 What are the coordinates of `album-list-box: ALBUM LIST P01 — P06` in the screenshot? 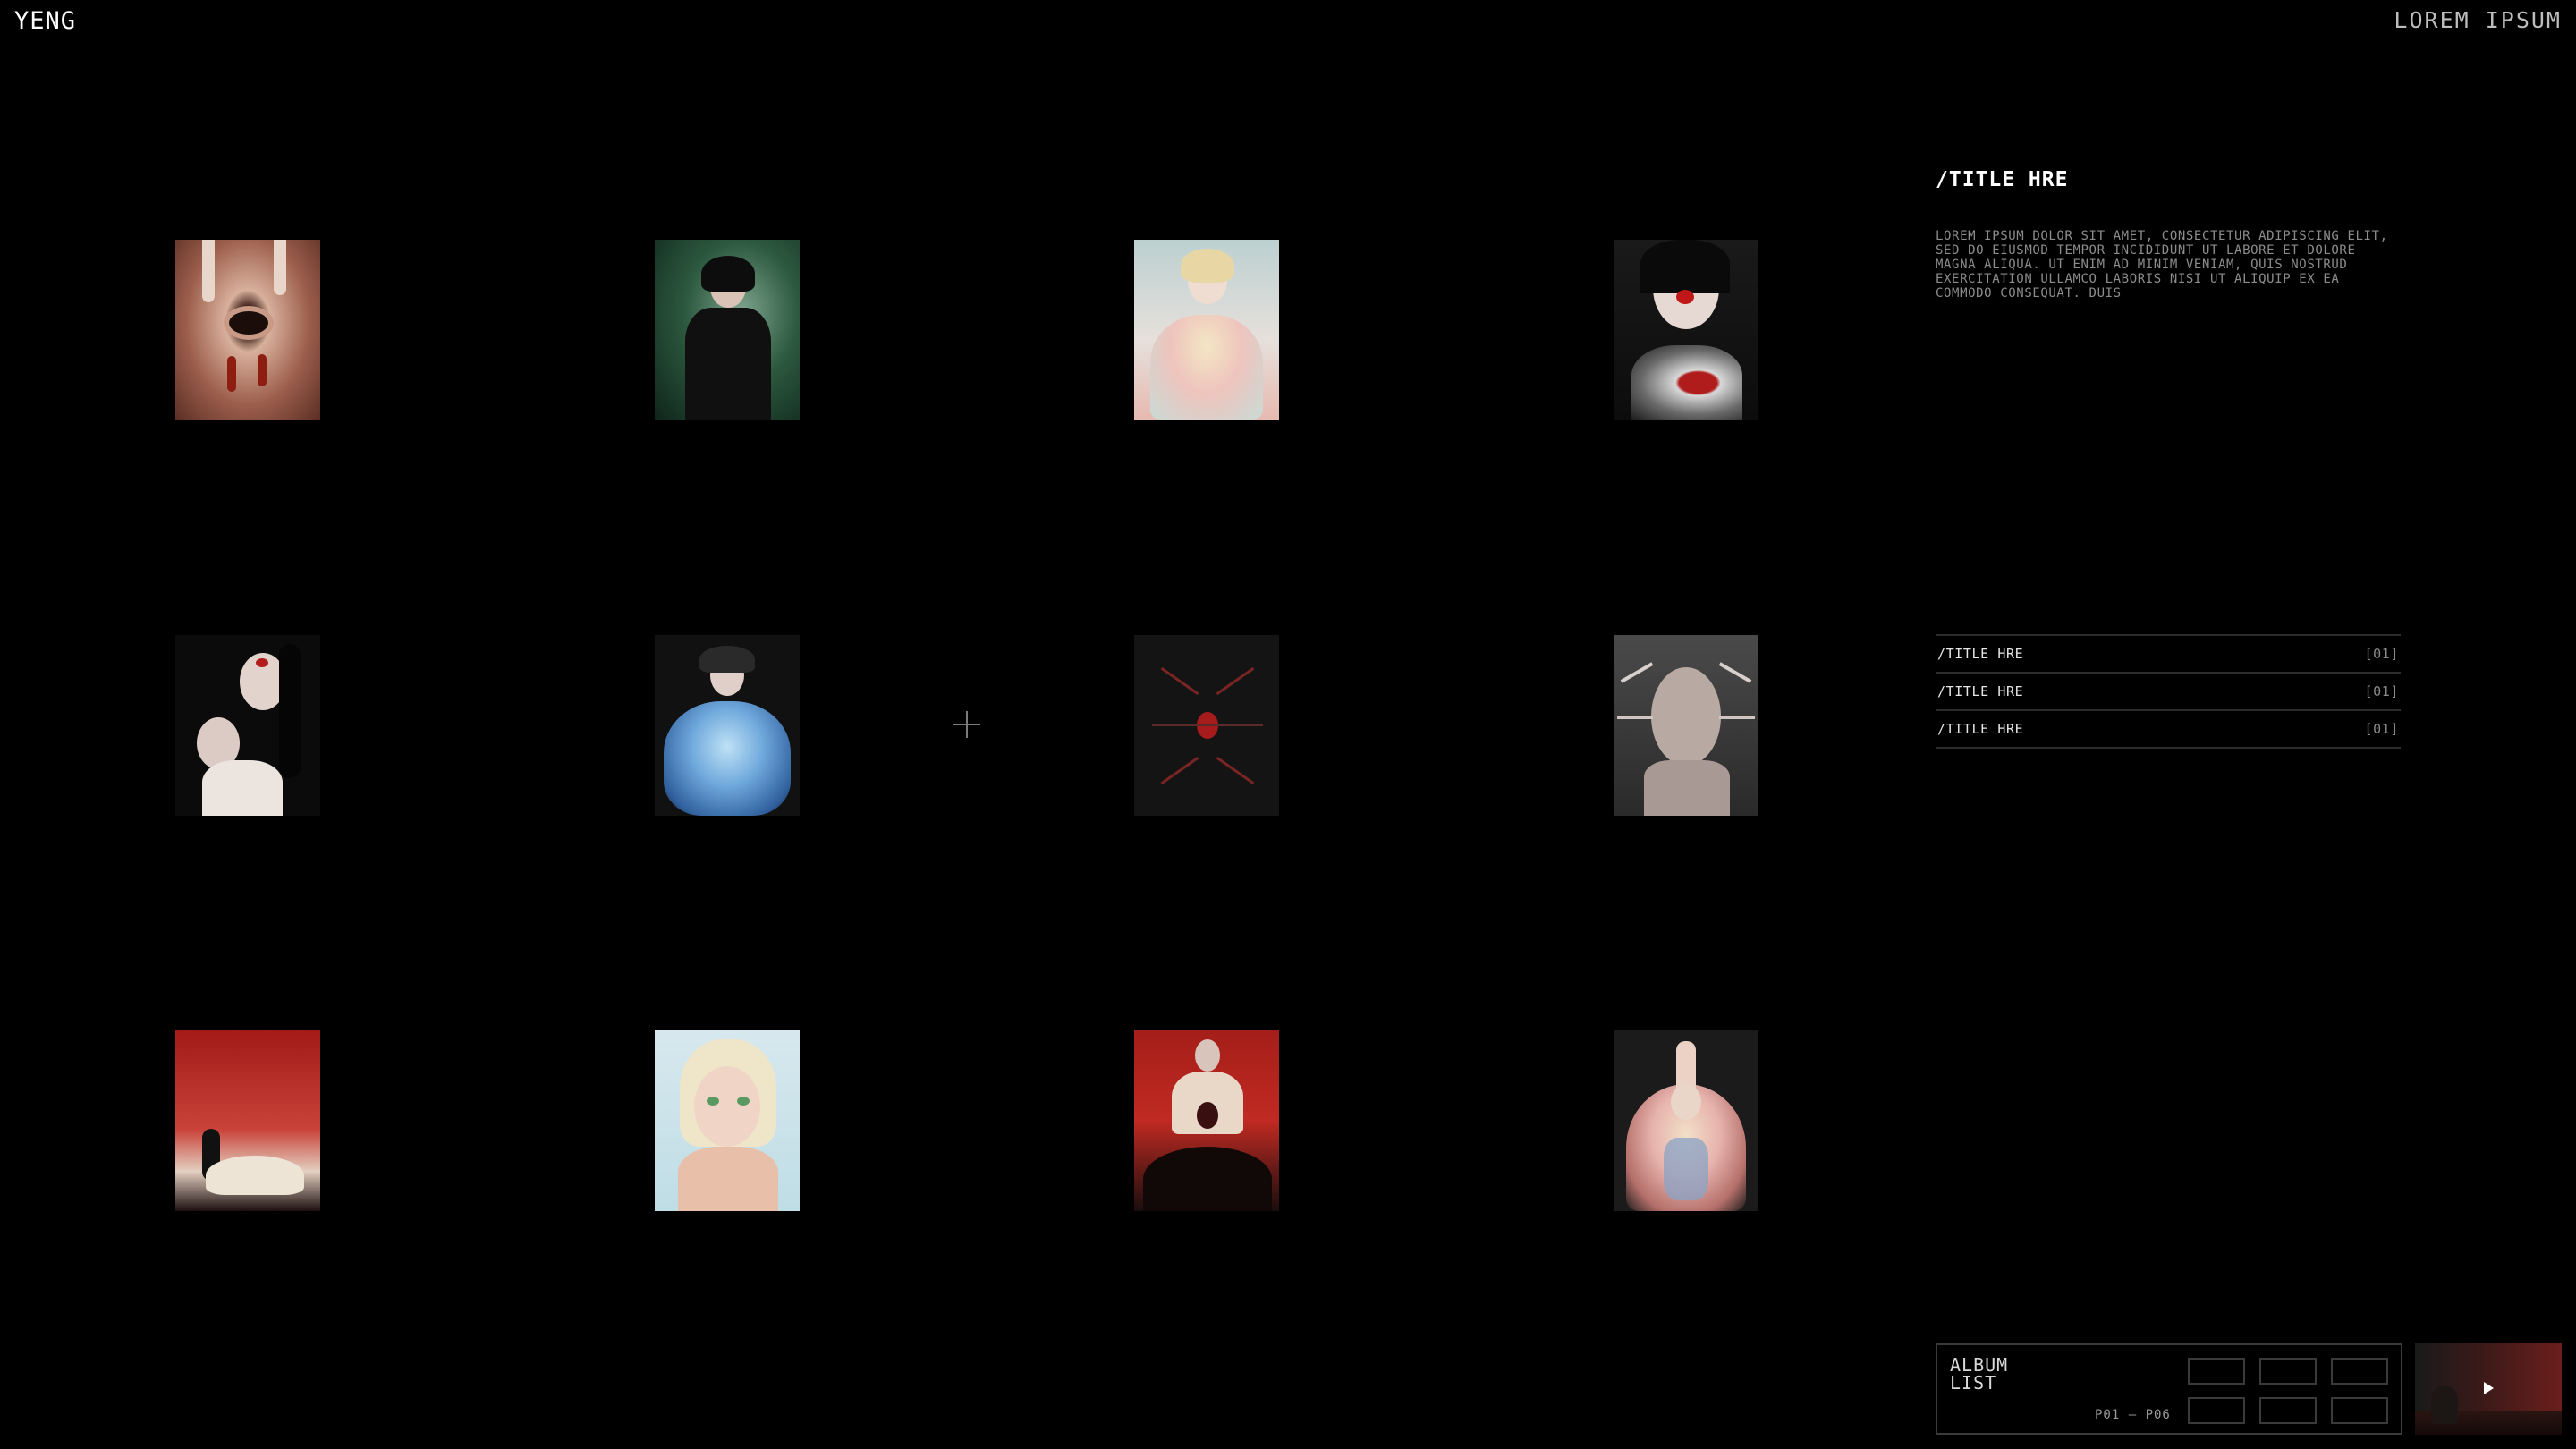 It's located at (2169, 1389).